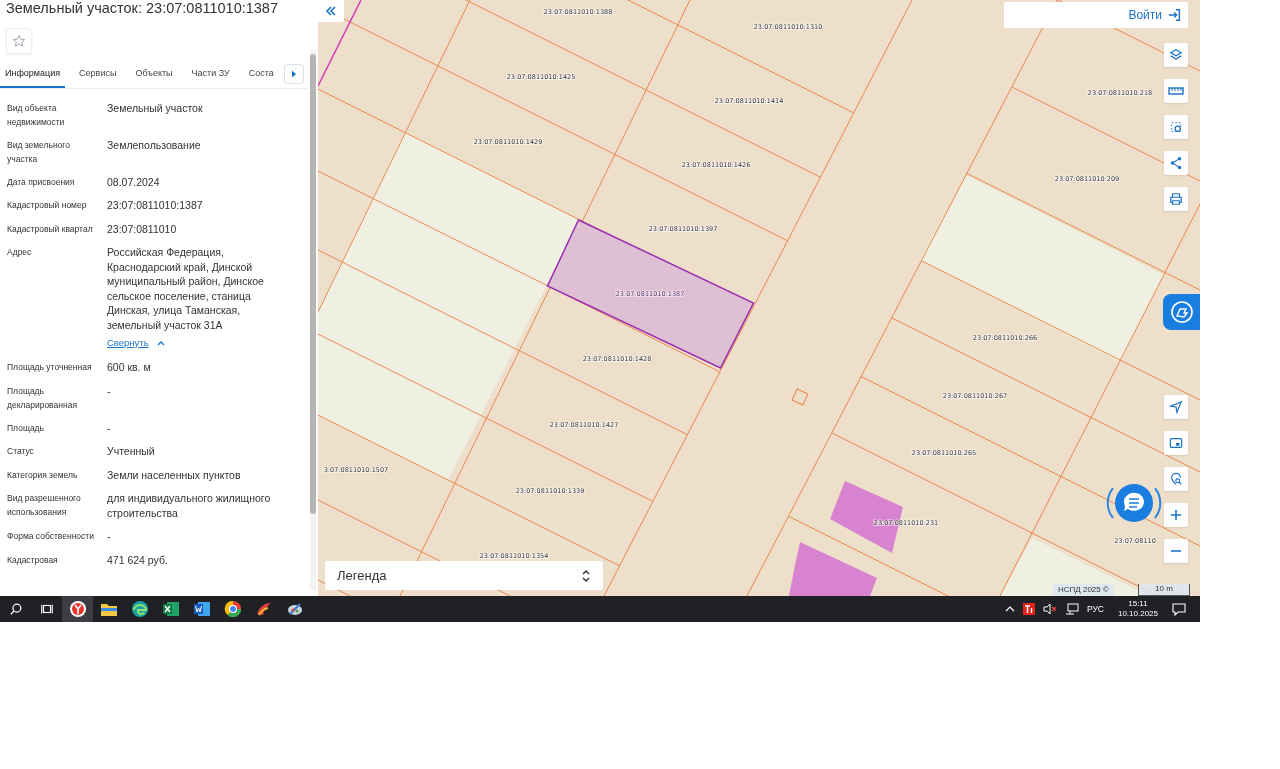 This screenshot has height=769, width=1280. I want to click on field-value: 08.07.2024, so click(134, 181).